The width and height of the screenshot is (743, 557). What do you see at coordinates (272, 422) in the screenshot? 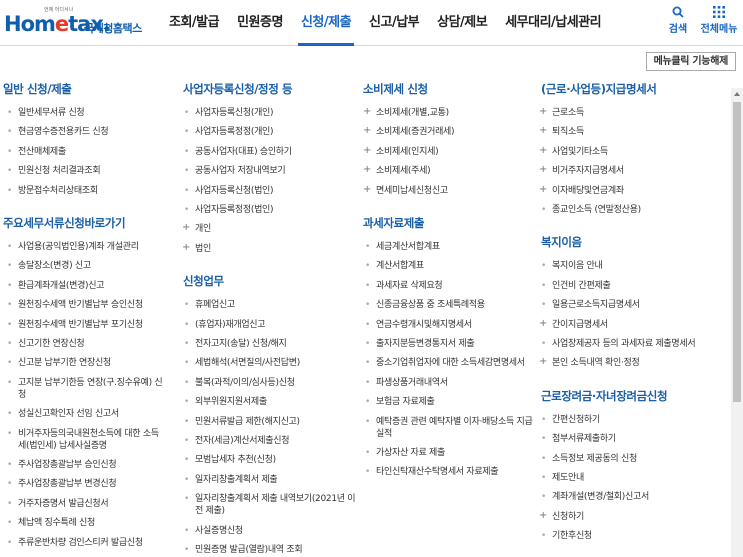
I see `menu-item: • 민원서류발급 제한(해지신고)` at bounding box center [272, 422].